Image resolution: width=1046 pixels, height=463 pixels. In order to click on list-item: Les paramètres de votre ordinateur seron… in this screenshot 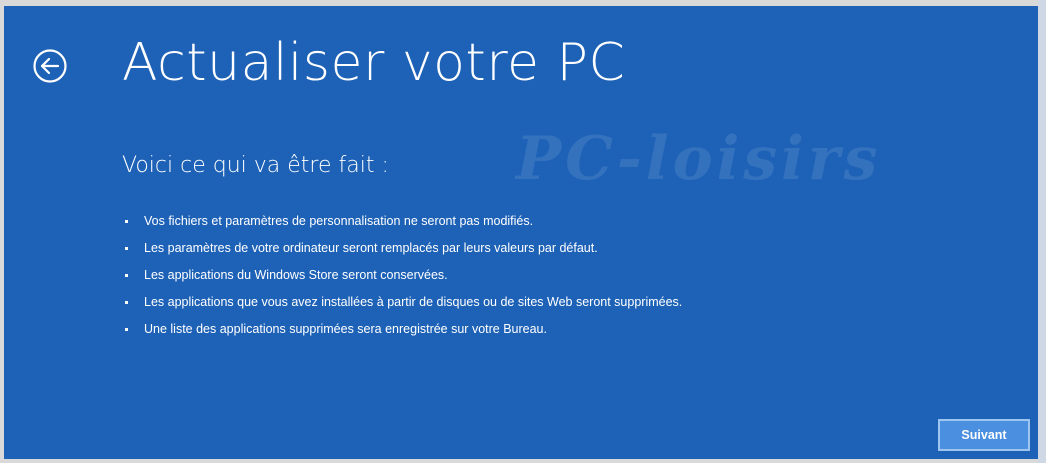, I will do `click(402, 248)`.